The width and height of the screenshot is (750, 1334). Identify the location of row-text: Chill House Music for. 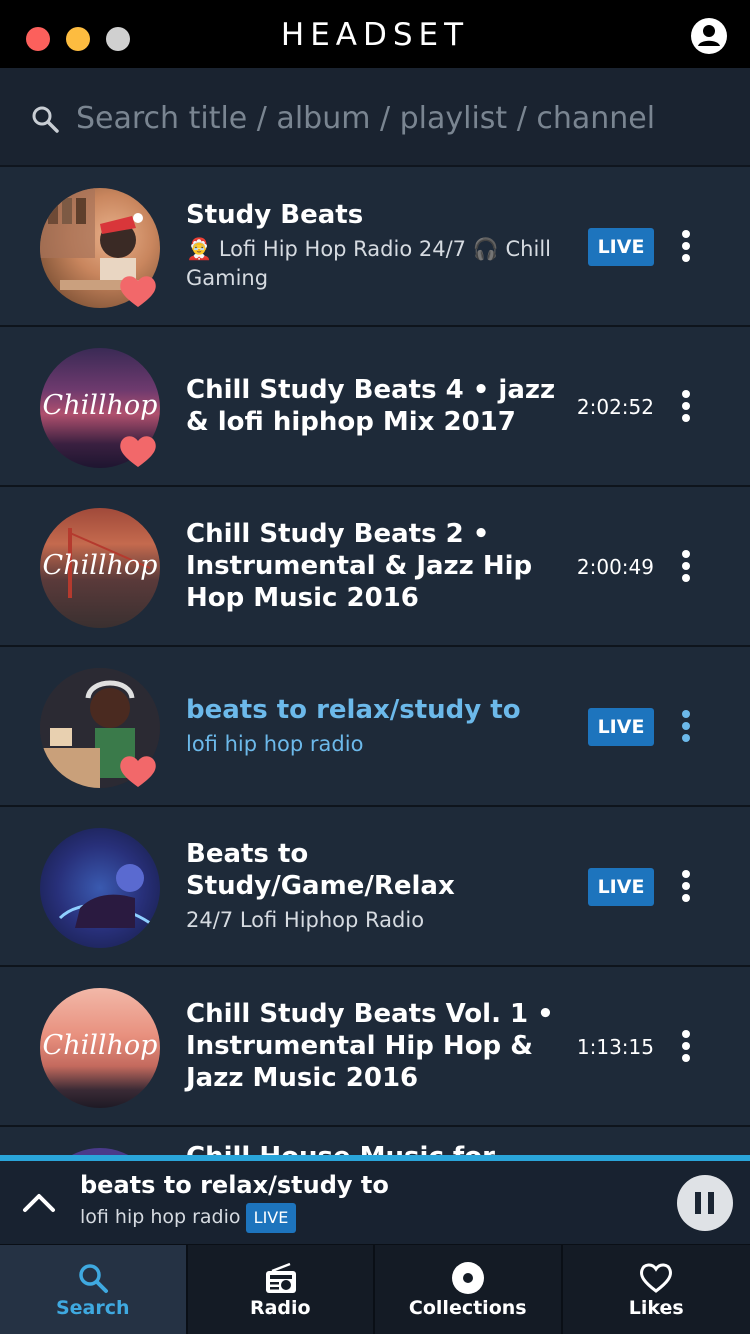
(376, 1148).